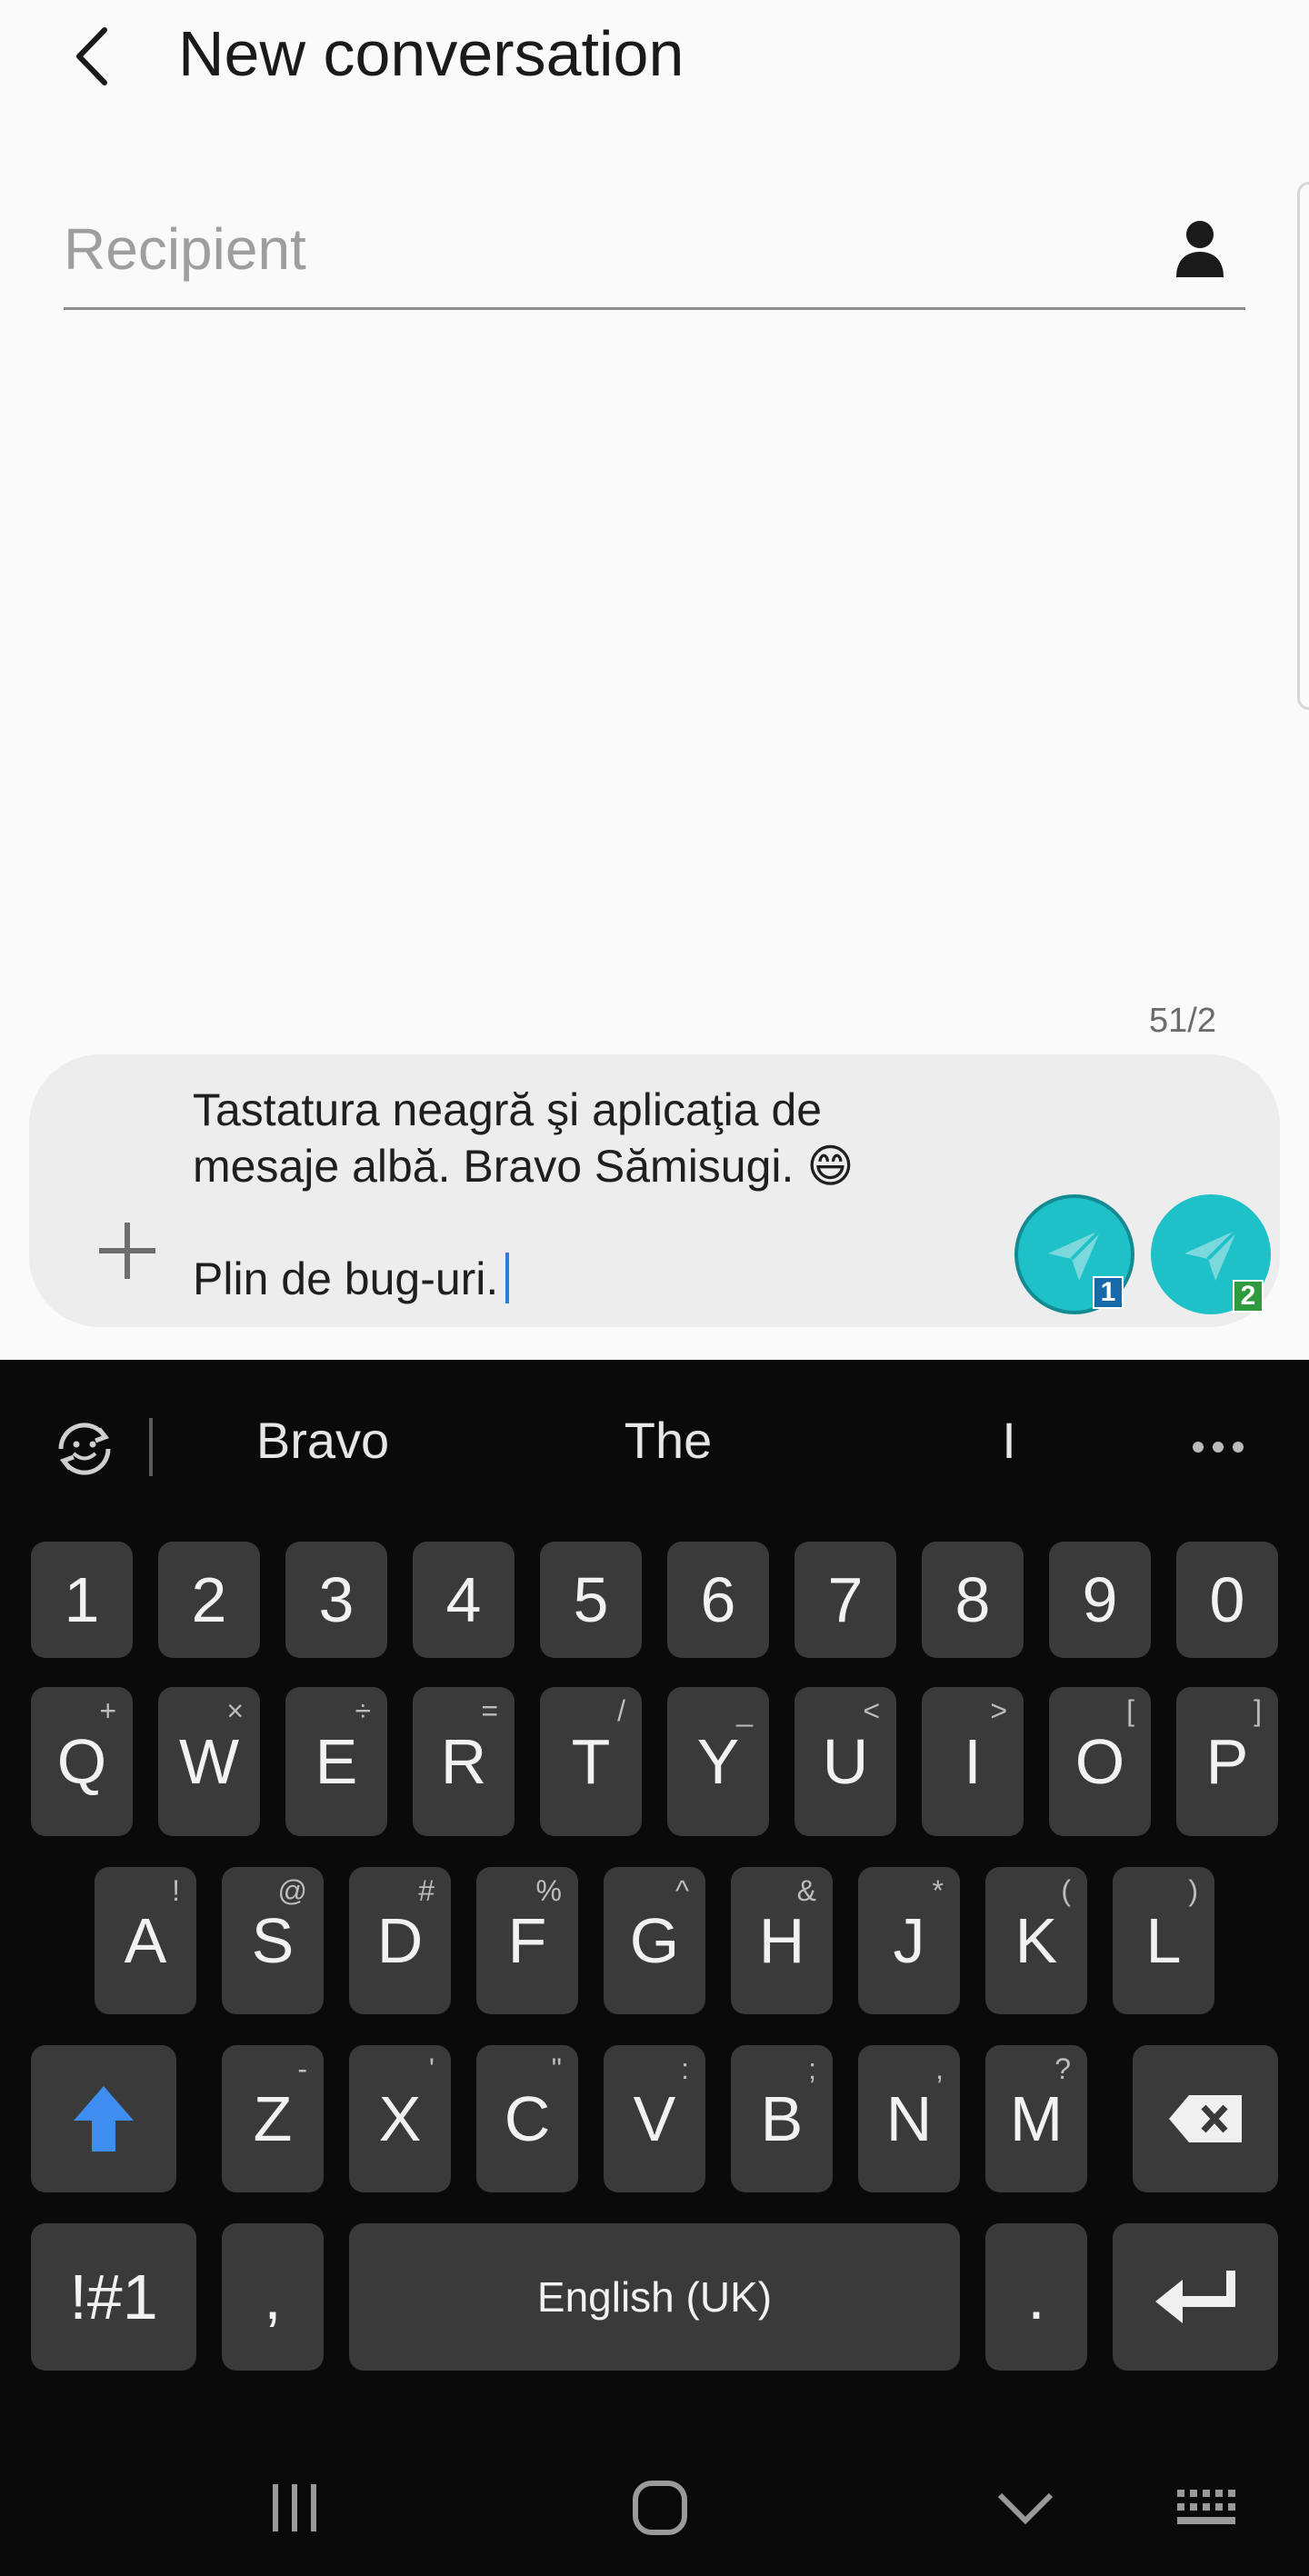 The width and height of the screenshot is (1309, 2576). I want to click on letter-key: * J, so click(909, 1941).